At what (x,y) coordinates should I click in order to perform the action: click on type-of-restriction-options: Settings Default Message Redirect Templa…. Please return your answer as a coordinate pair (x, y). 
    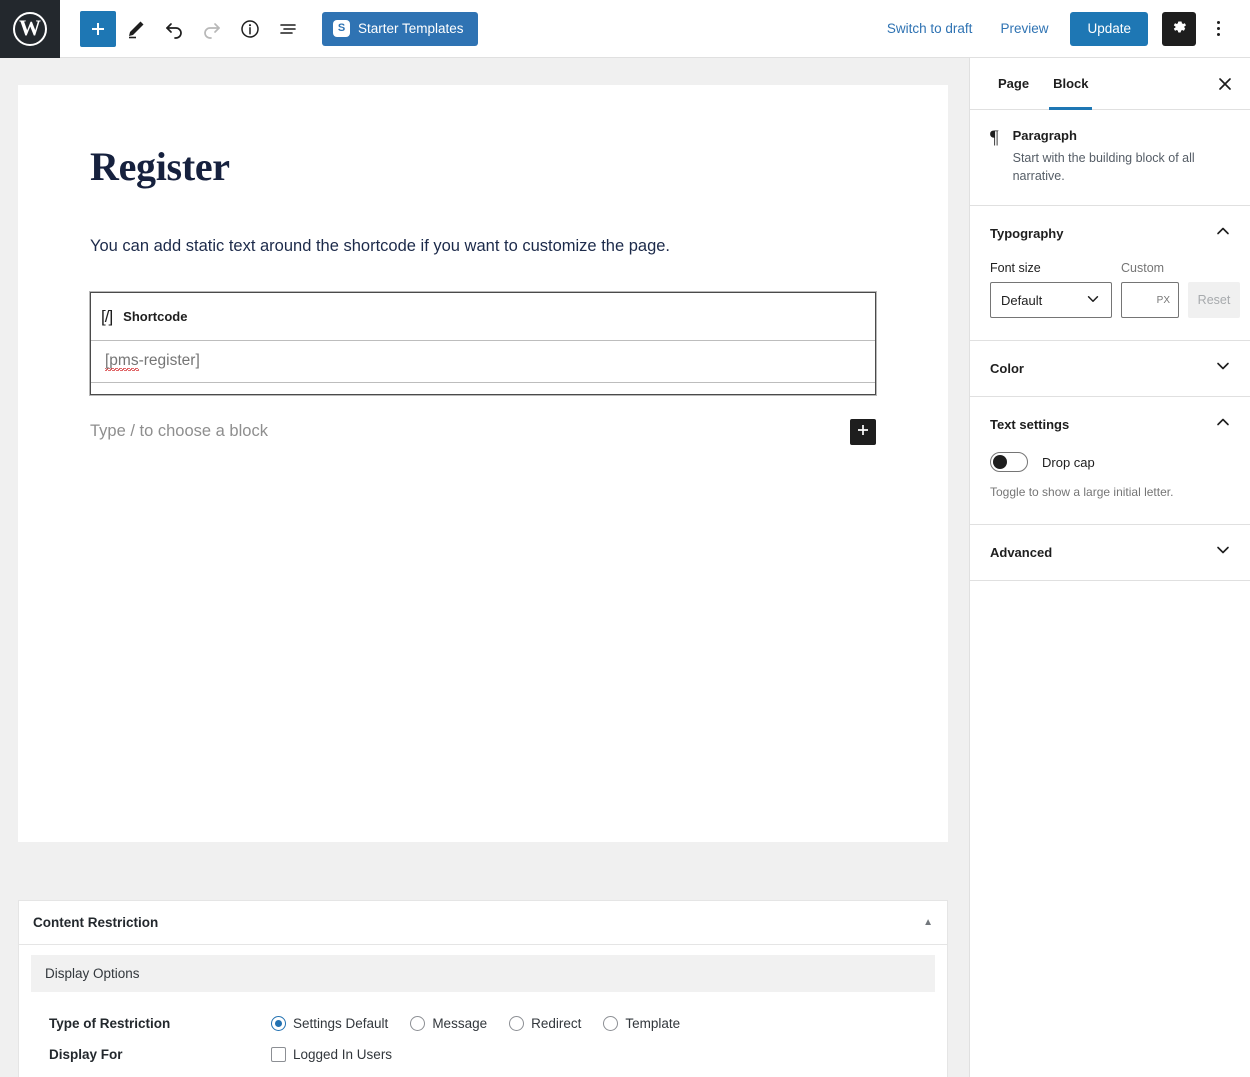
    Looking at the image, I should click on (475, 1023).